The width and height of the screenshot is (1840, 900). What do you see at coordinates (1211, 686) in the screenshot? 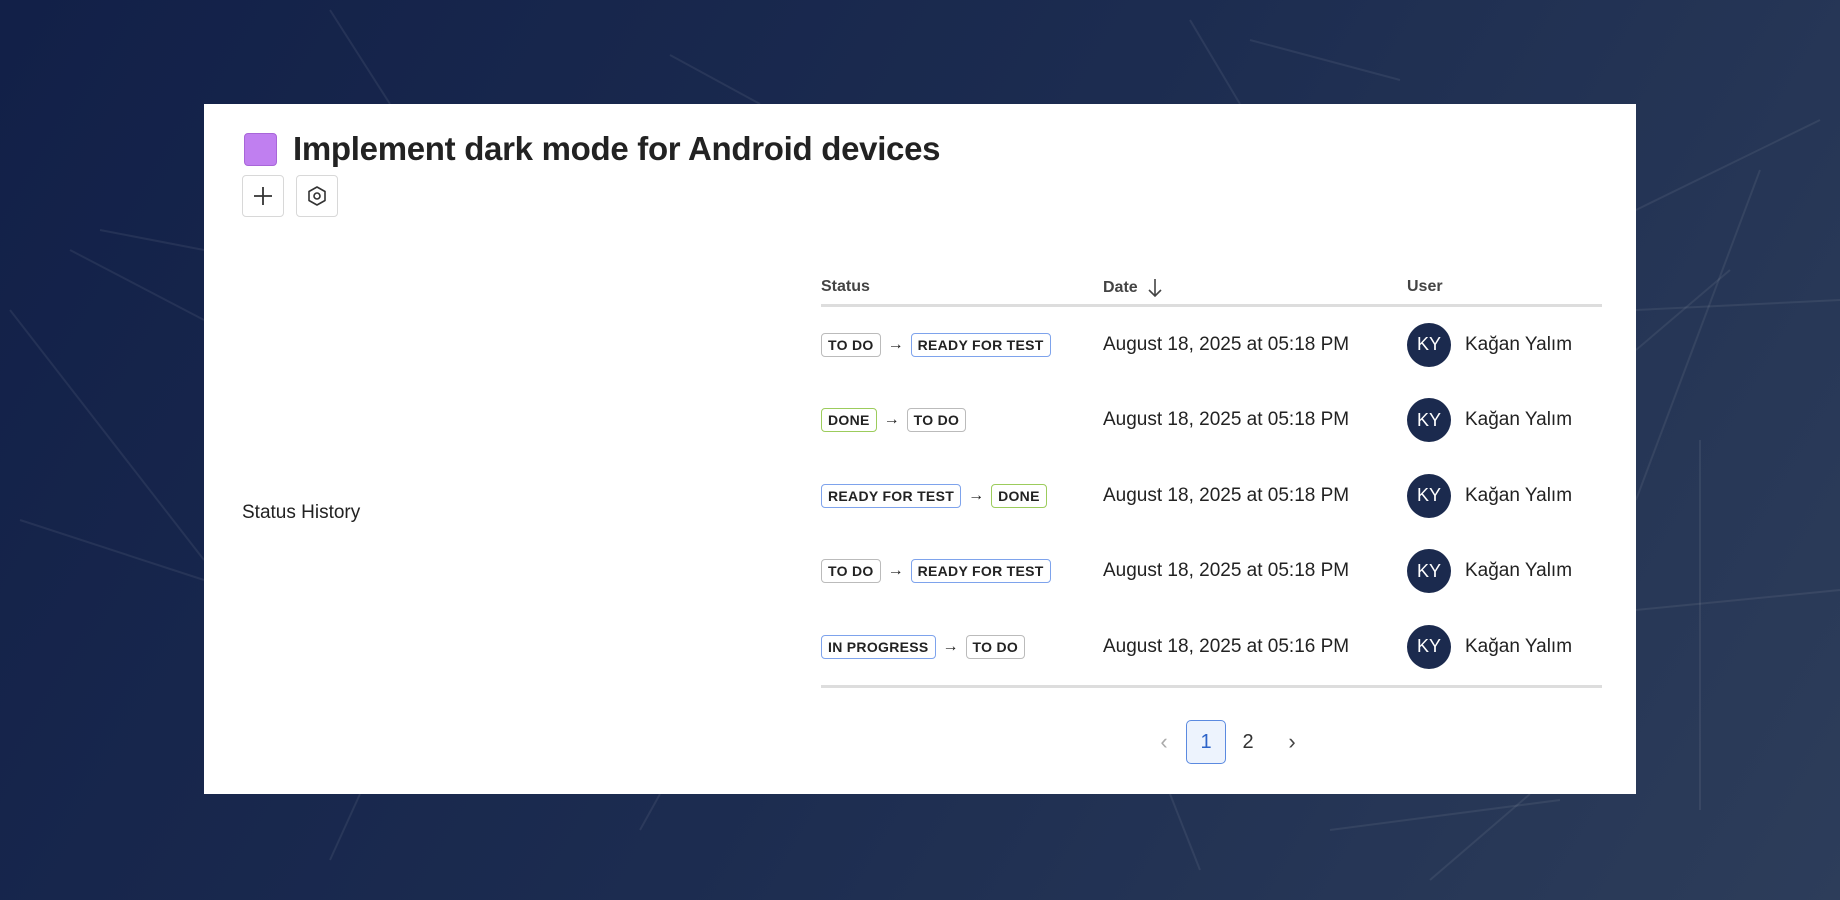
I see `table-bottom-border` at bounding box center [1211, 686].